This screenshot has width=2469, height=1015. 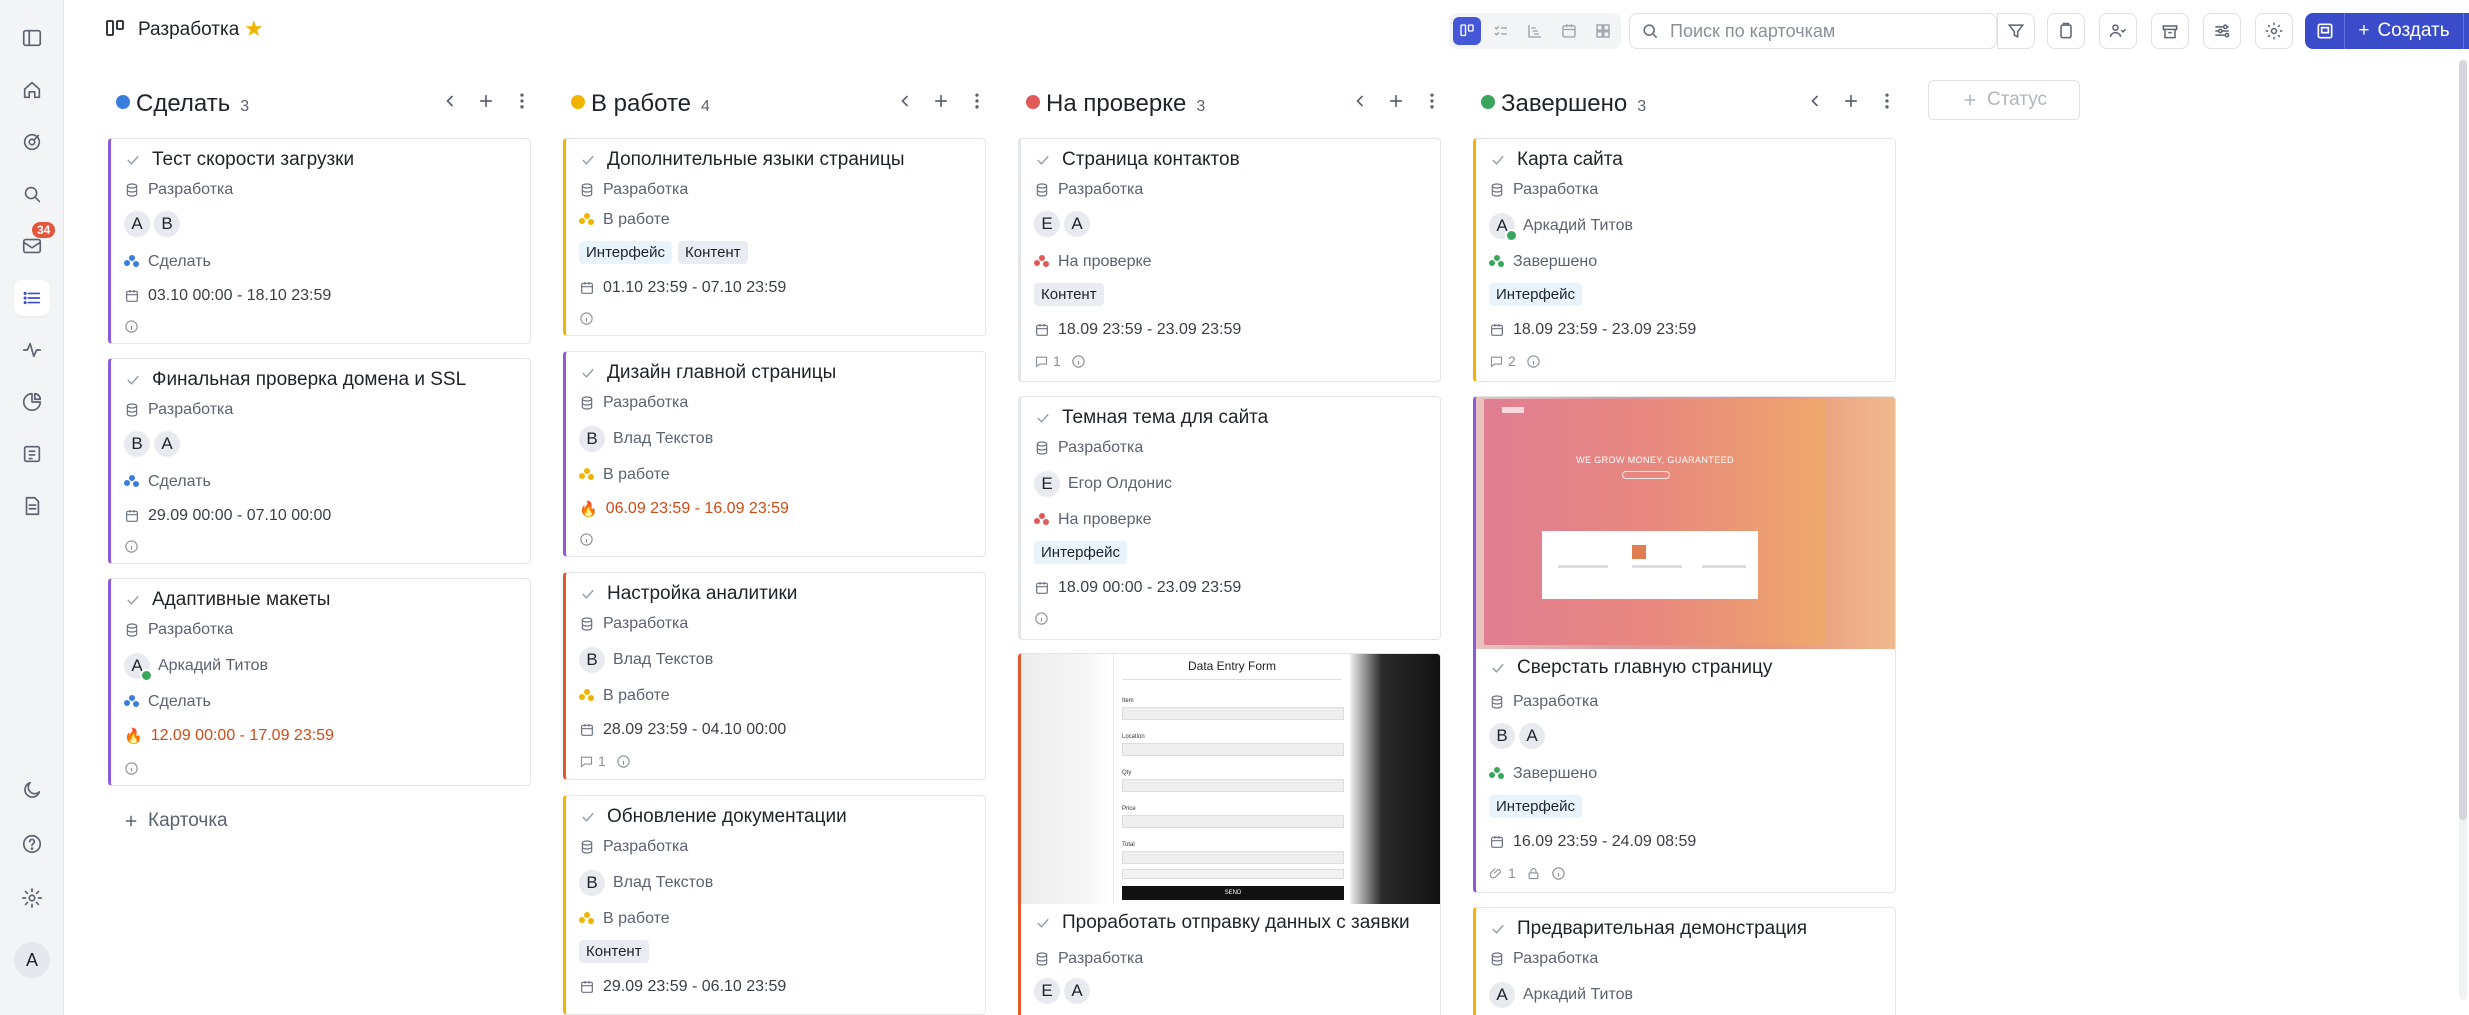 What do you see at coordinates (2463, 440) in the screenshot?
I see `scrollbar-thumb` at bounding box center [2463, 440].